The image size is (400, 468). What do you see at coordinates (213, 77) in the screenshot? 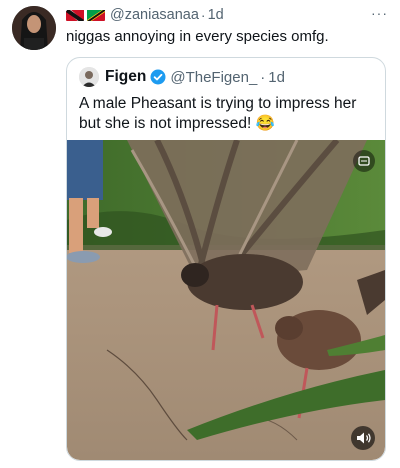
I see `quoted-author-handle: @TheFigen_` at bounding box center [213, 77].